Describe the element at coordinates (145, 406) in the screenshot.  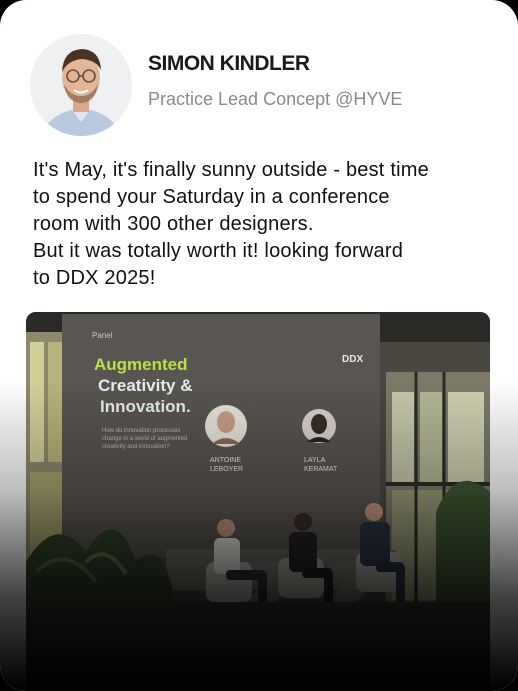
I see `slide-title-3: Innovation.` at that location.